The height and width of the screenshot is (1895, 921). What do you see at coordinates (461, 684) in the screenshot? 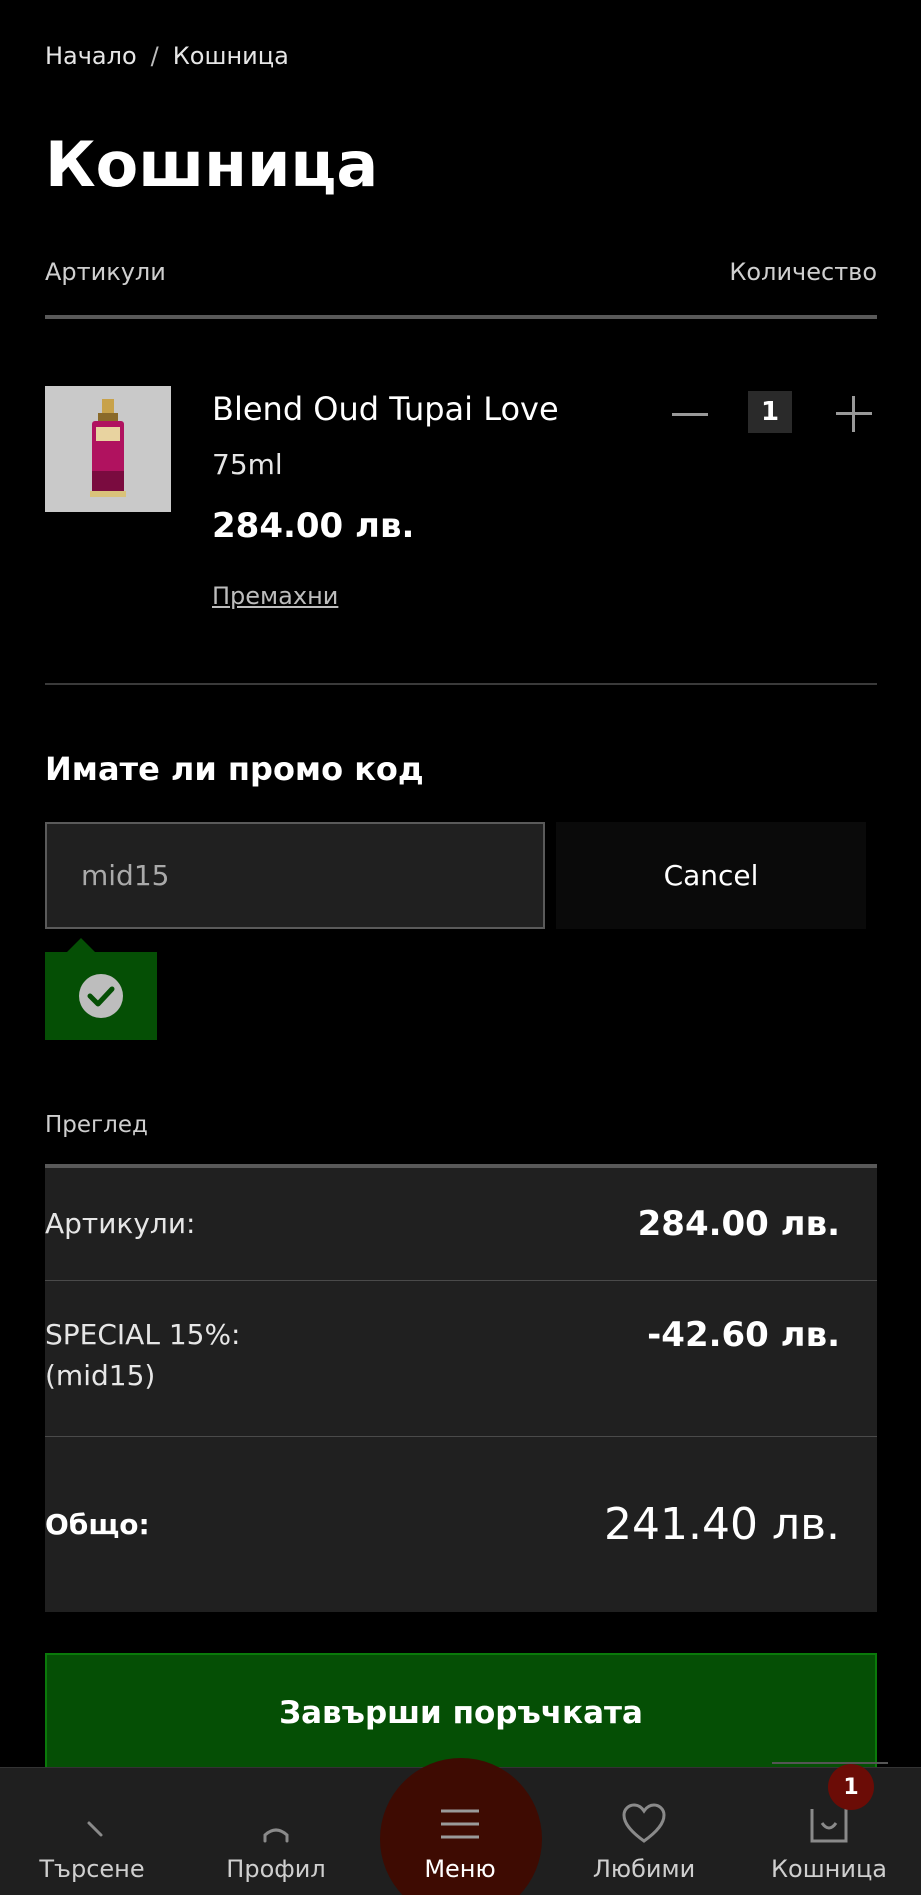
I see `product-divider` at bounding box center [461, 684].